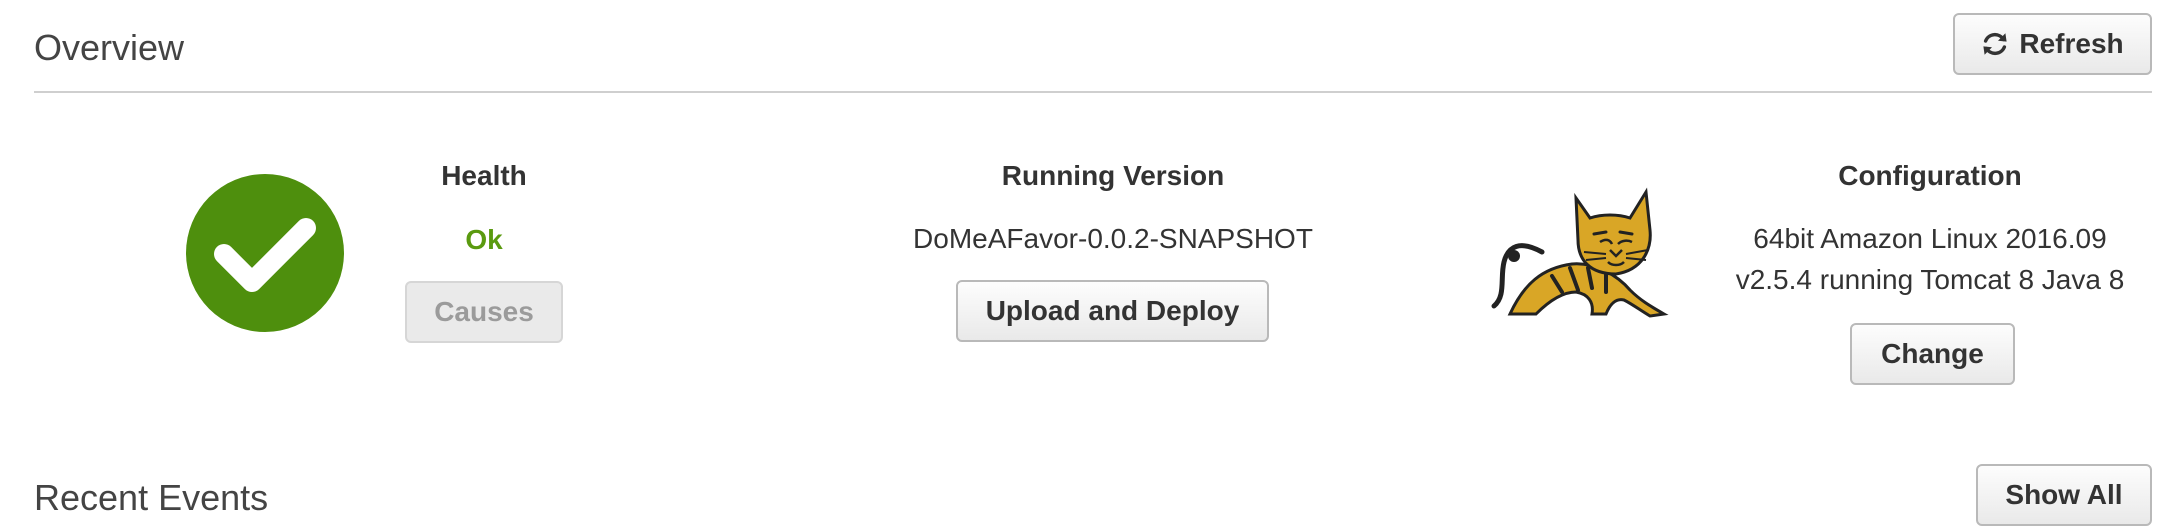 This screenshot has height=530, width=2172. Describe the element at coordinates (151, 497) in the screenshot. I see `recent-events-title: Recent Events` at that location.